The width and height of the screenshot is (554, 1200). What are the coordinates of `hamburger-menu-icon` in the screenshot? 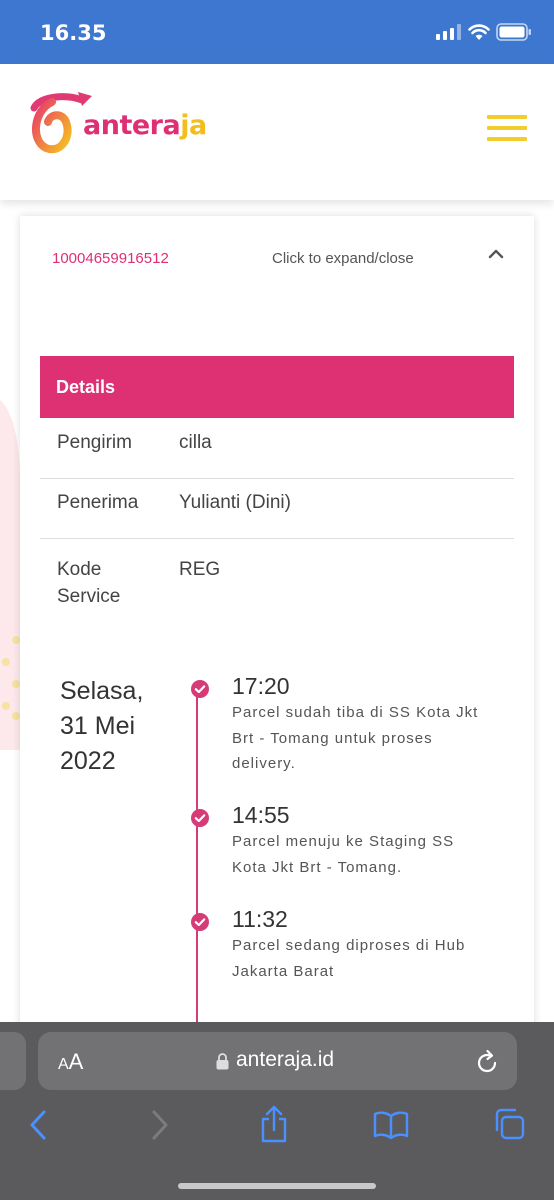 It's located at (507, 128).